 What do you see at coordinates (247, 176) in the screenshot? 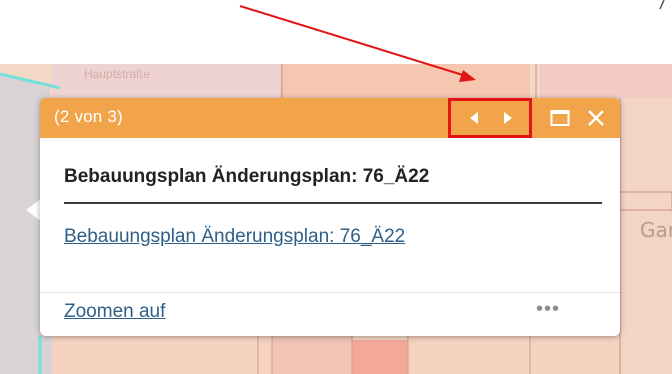
I see `popup-title: Bebauungsplan Änderungsplan: 76_Ä22` at bounding box center [247, 176].